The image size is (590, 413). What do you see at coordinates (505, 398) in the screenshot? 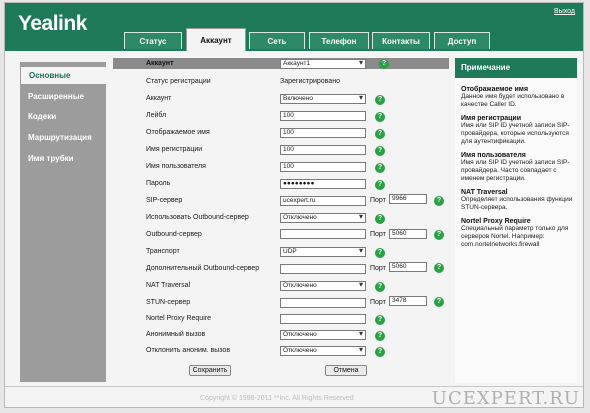
I see `watermark: UCEXPERT.RU` at bounding box center [505, 398].